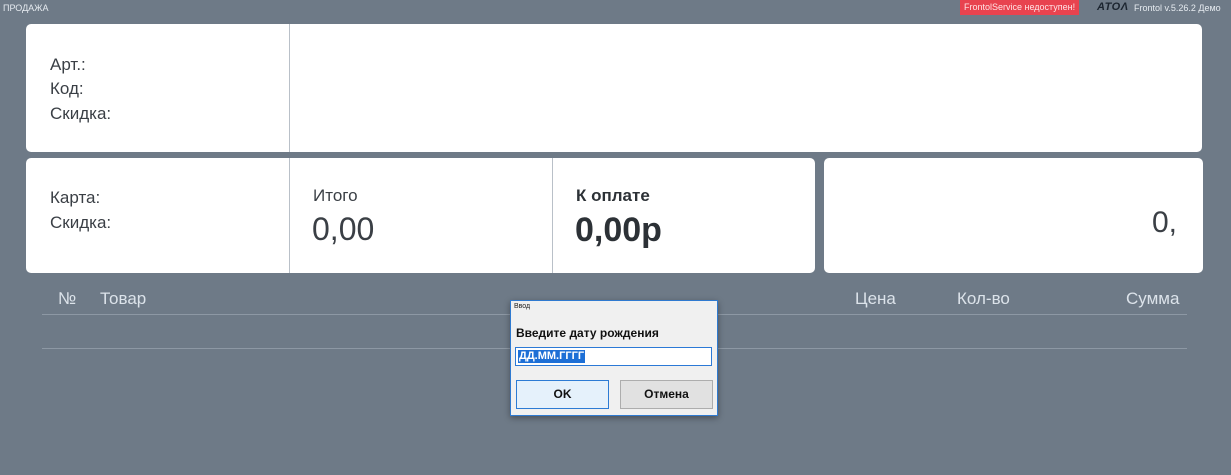 Image resolution: width=1231 pixels, height=475 pixels. What do you see at coordinates (67, 88) in the screenshot?
I see `code-label: Код:` at bounding box center [67, 88].